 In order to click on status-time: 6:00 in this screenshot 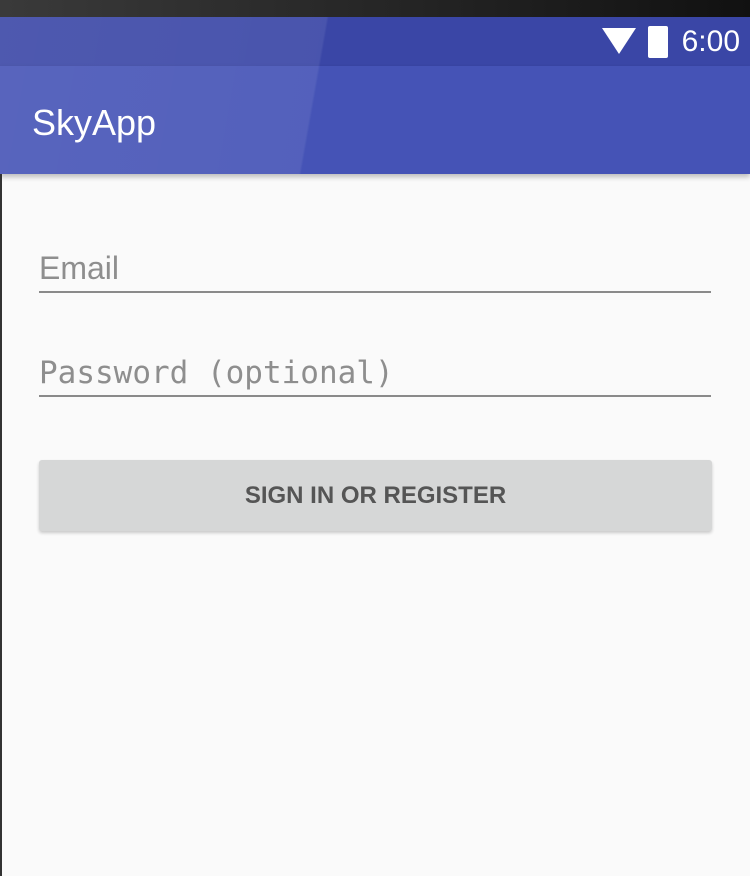, I will do `click(710, 41)`.